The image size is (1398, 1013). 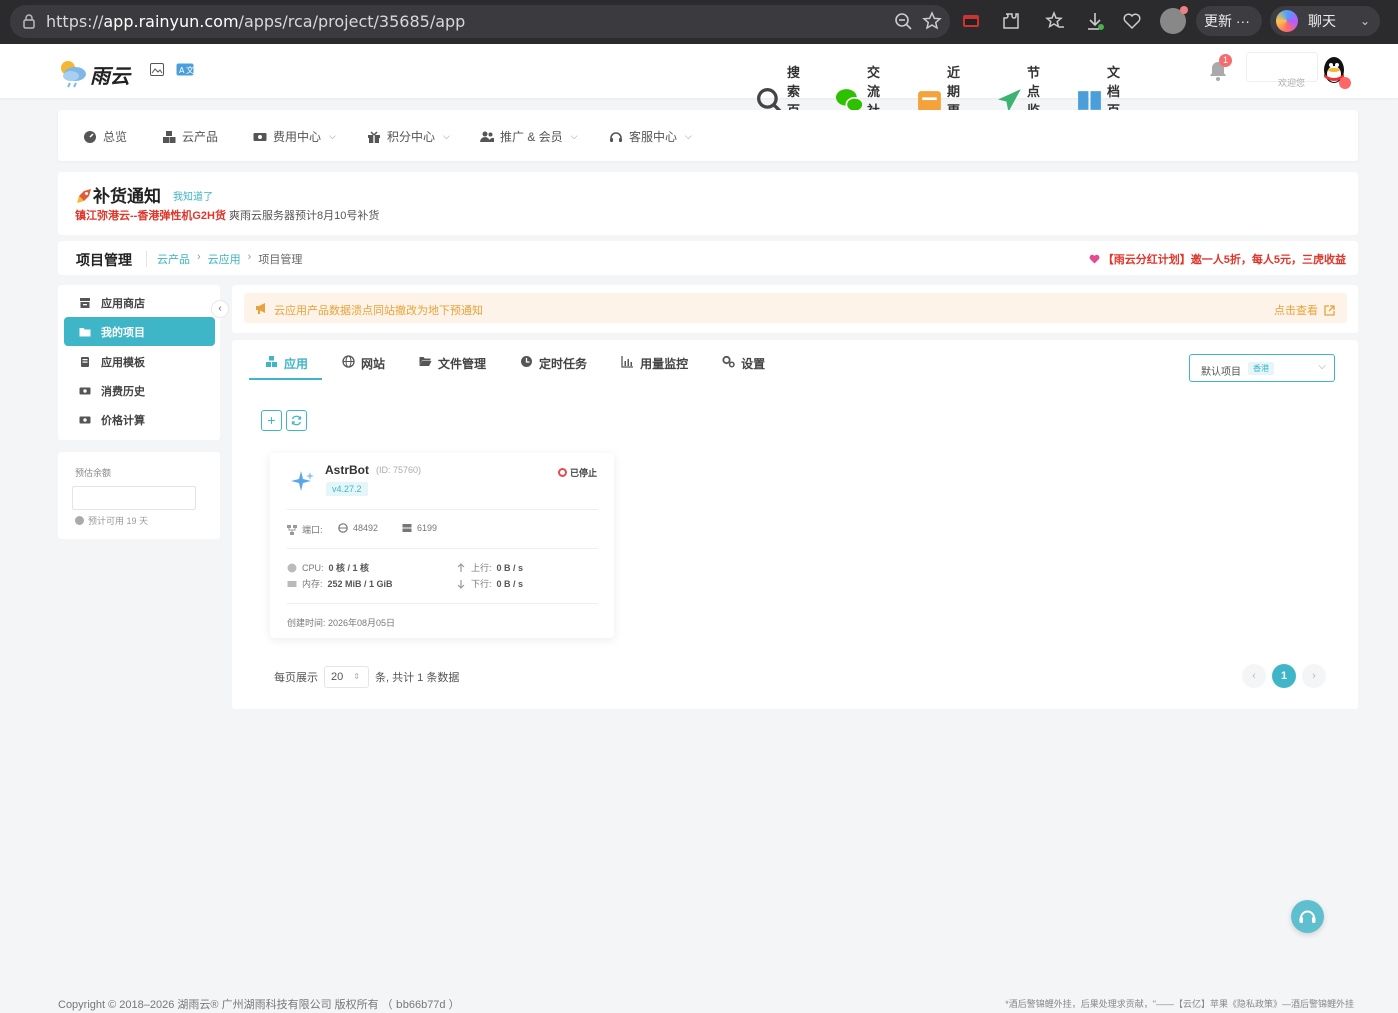 What do you see at coordinates (1220, 68) in the screenshot?
I see `notification-bell: 1` at bounding box center [1220, 68].